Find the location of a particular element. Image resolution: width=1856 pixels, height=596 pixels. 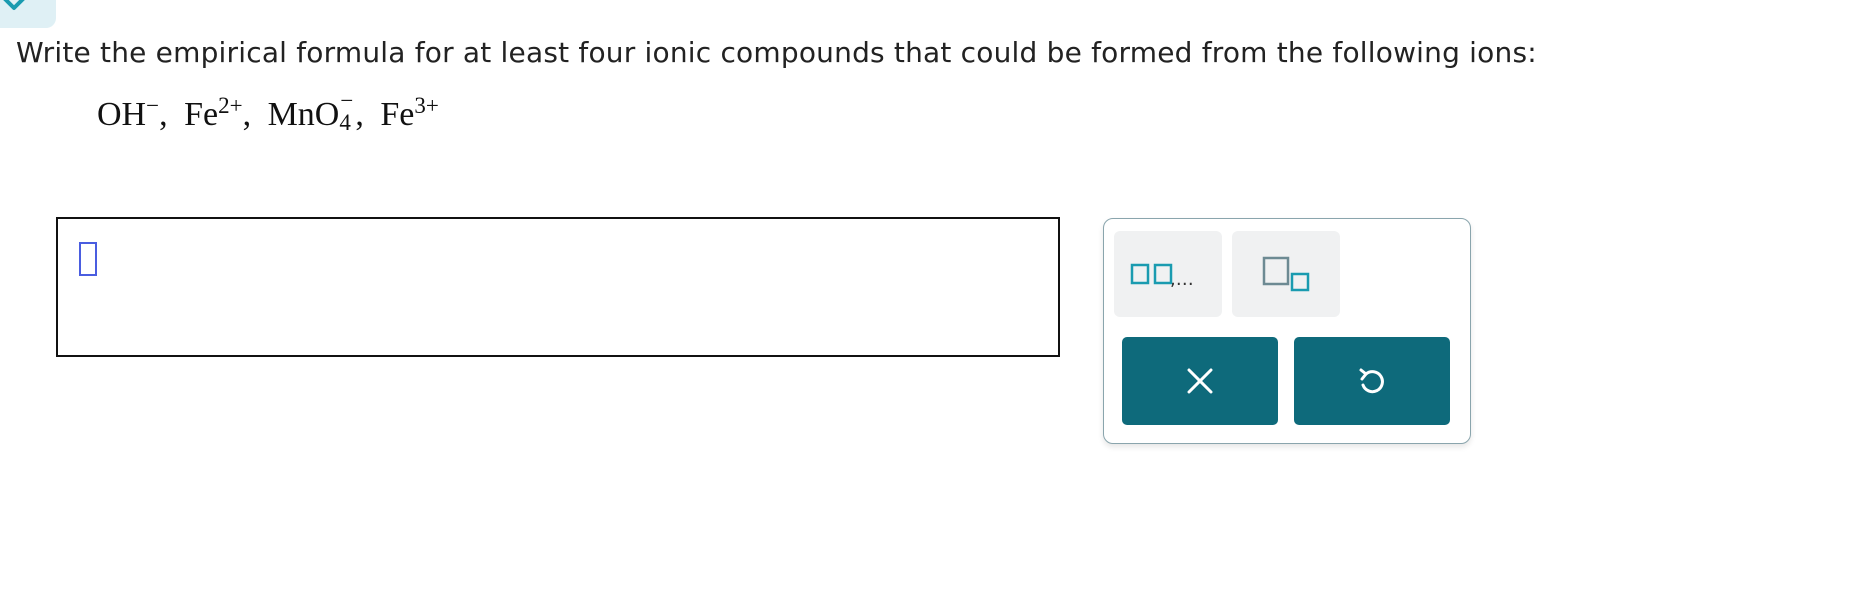

ion-charge: 2+ is located at coordinates (230, 105).